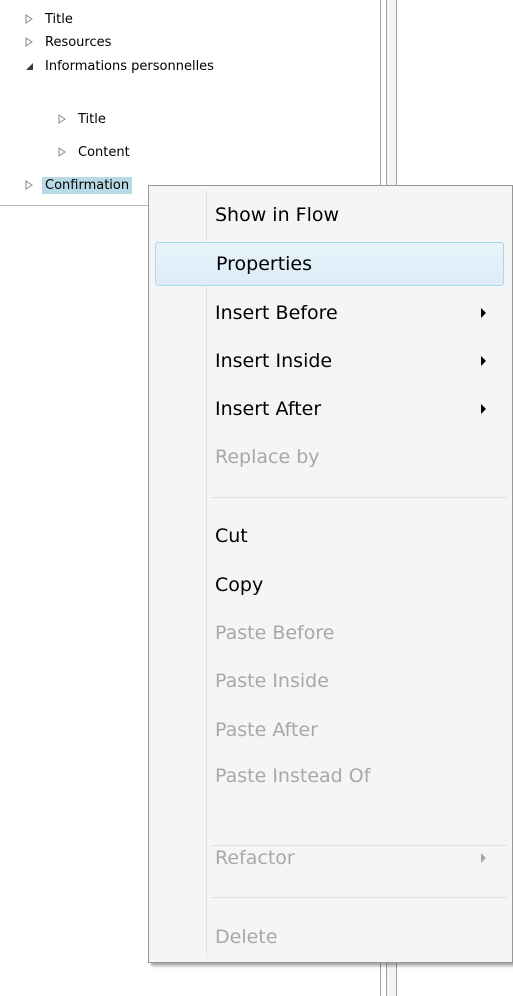 The height and width of the screenshot is (996, 513). Describe the element at coordinates (274, 361) in the screenshot. I see `menu-item-label: Insert Inside` at that location.